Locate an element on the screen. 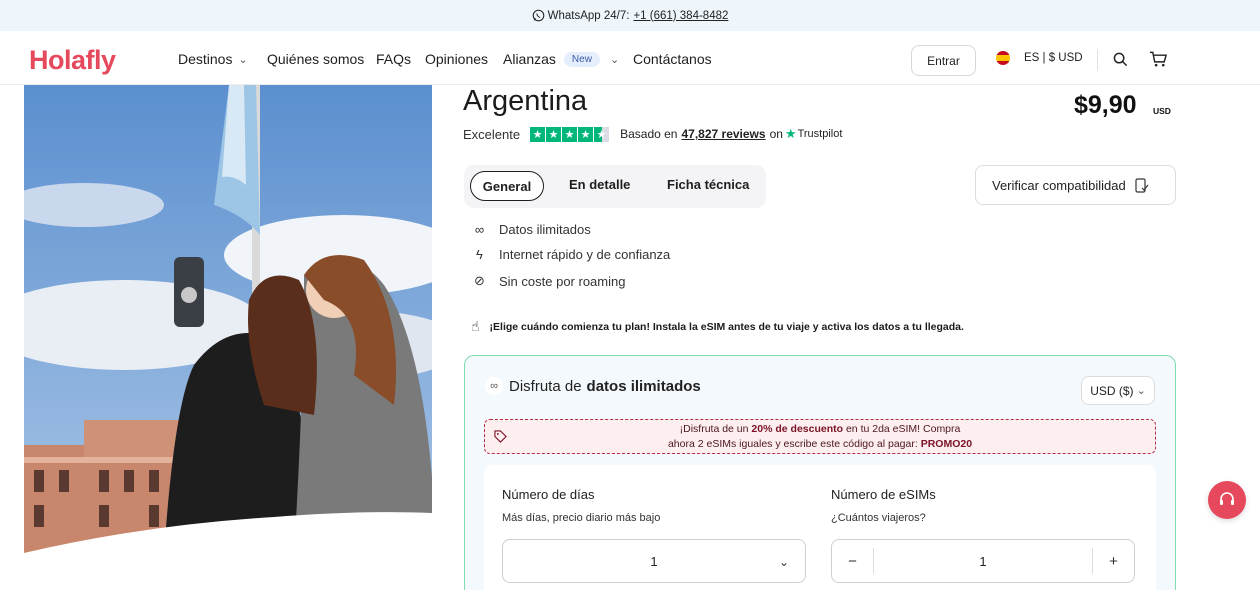 This screenshot has width=1260, height=590. search-icon is located at coordinates (1120, 59).